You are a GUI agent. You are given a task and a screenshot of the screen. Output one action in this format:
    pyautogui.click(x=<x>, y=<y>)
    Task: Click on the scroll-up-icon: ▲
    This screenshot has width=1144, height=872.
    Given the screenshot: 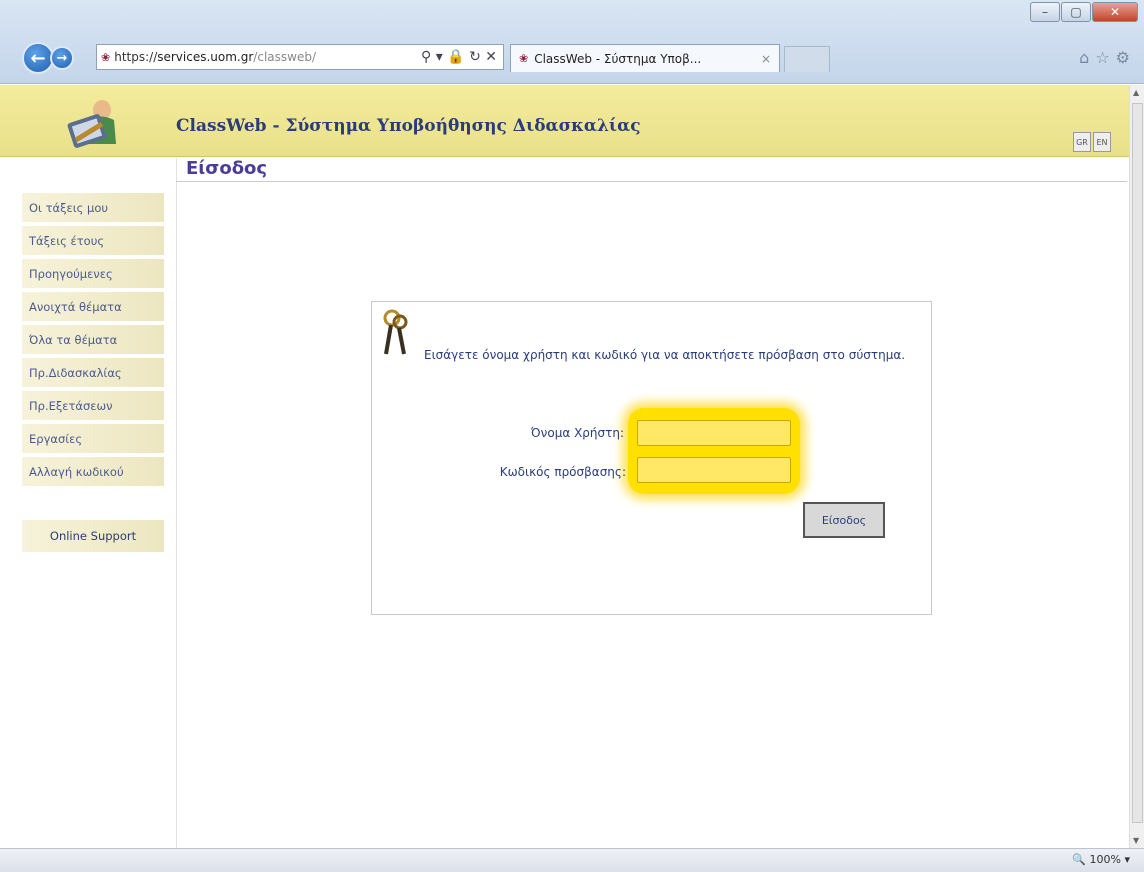 What is the action you would take?
    pyautogui.click(x=1136, y=92)
    